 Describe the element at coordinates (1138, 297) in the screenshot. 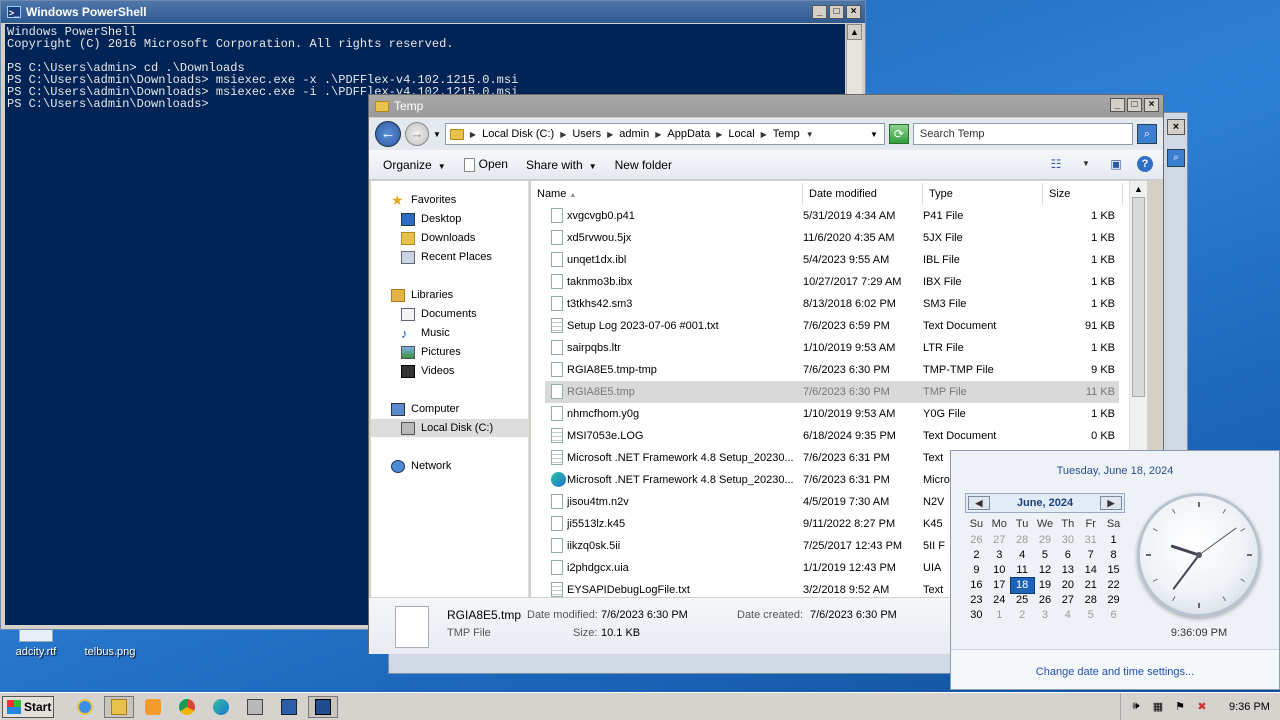

I see `scrollbar-thumb` at that location.